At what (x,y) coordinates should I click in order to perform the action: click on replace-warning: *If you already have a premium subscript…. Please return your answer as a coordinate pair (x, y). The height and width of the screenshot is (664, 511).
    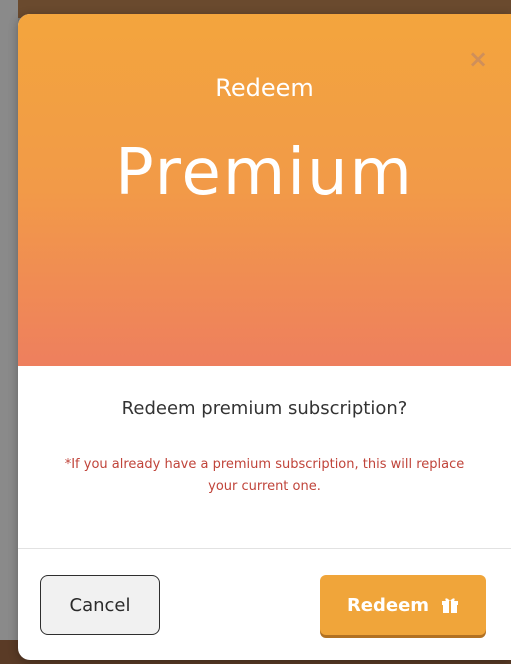
    Looking at the image, I should click on (264, 475).